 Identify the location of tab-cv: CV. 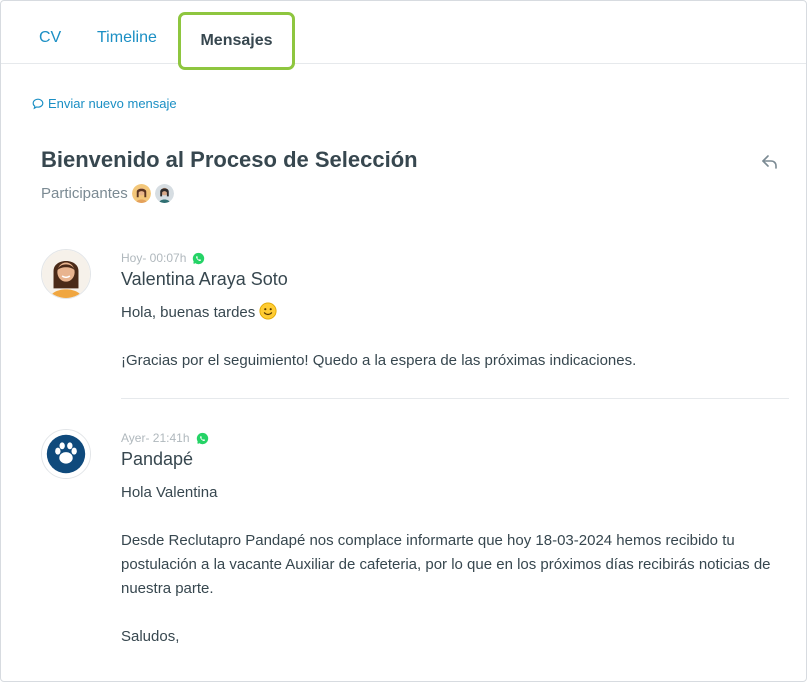
(50, 38).